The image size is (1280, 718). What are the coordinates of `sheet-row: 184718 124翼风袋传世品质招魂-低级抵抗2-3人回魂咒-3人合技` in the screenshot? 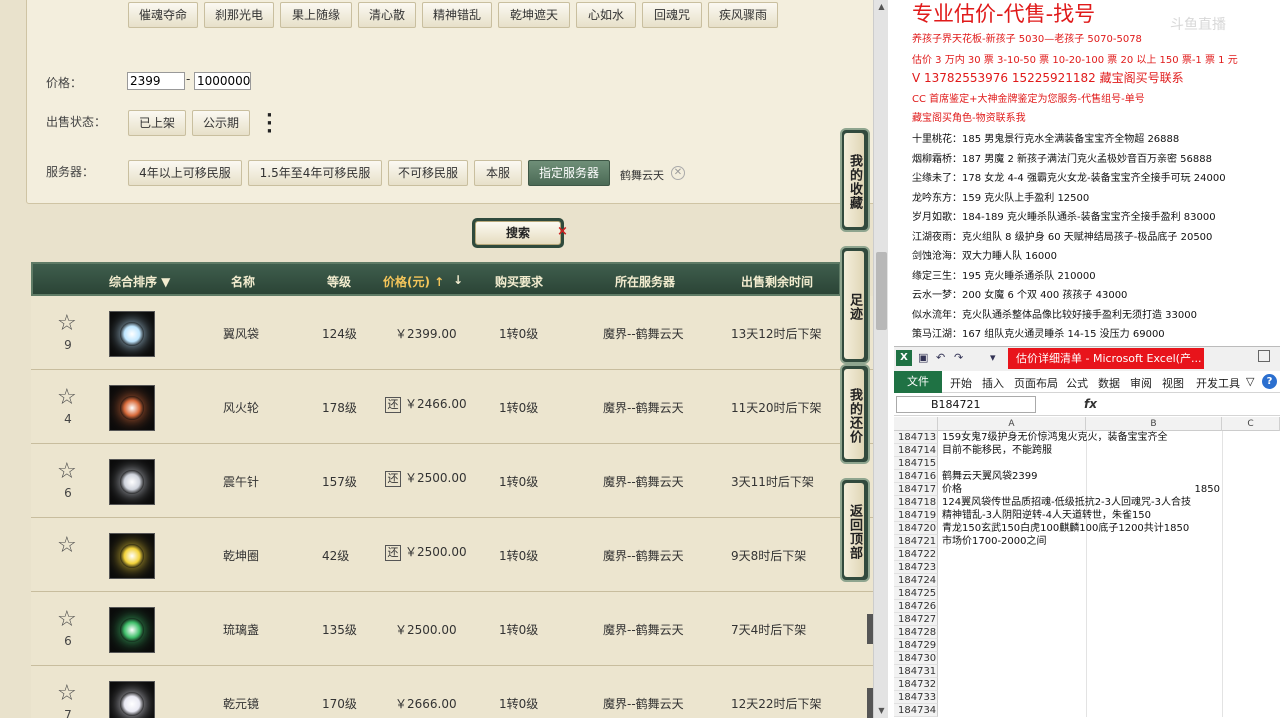 It's located at (1087, 502).